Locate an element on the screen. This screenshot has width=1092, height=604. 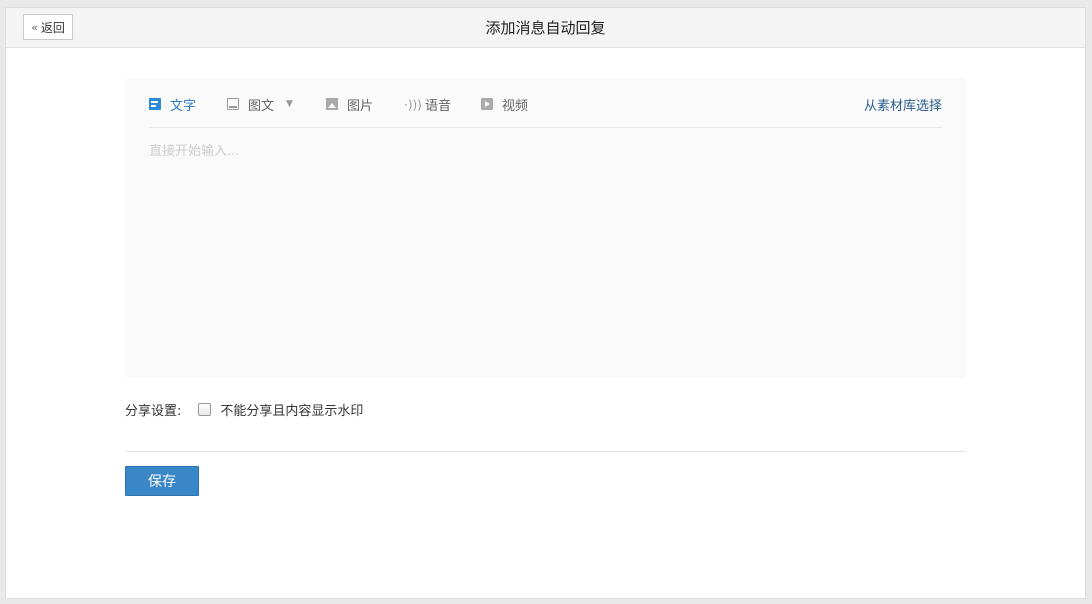
no-share-watermark-checkbox is located at coordinates (205, 409).